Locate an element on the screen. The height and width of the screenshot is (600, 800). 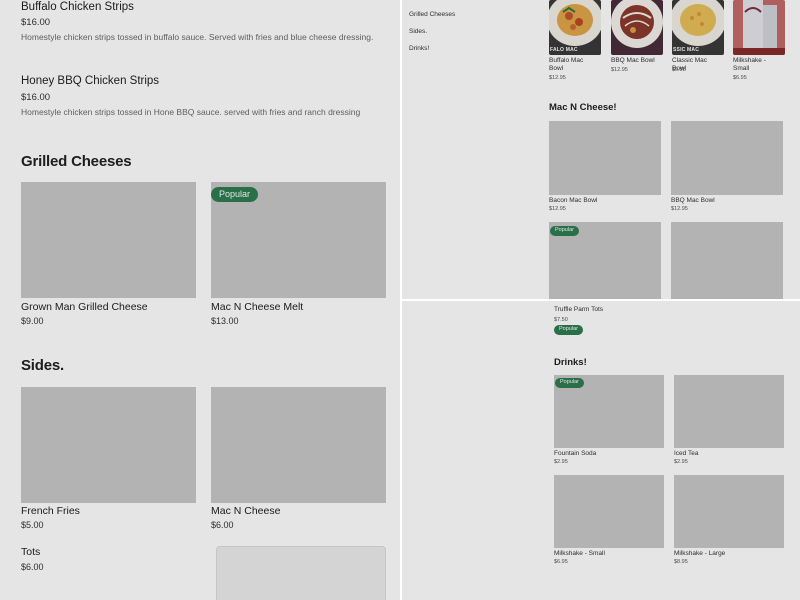
item-price: $5.00 is located at coordinates (32, 525).